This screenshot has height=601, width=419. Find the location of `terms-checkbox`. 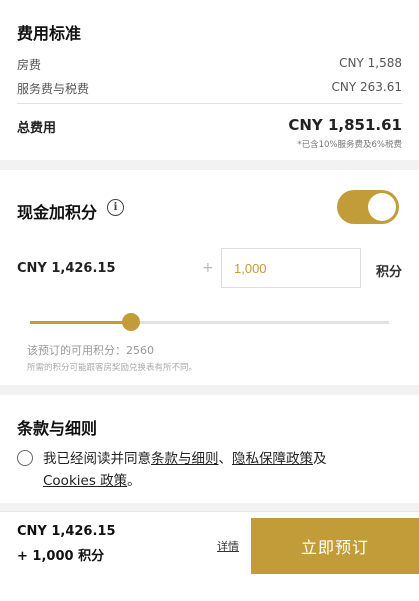

terms-checkbox is located at coordinates (25, 458).